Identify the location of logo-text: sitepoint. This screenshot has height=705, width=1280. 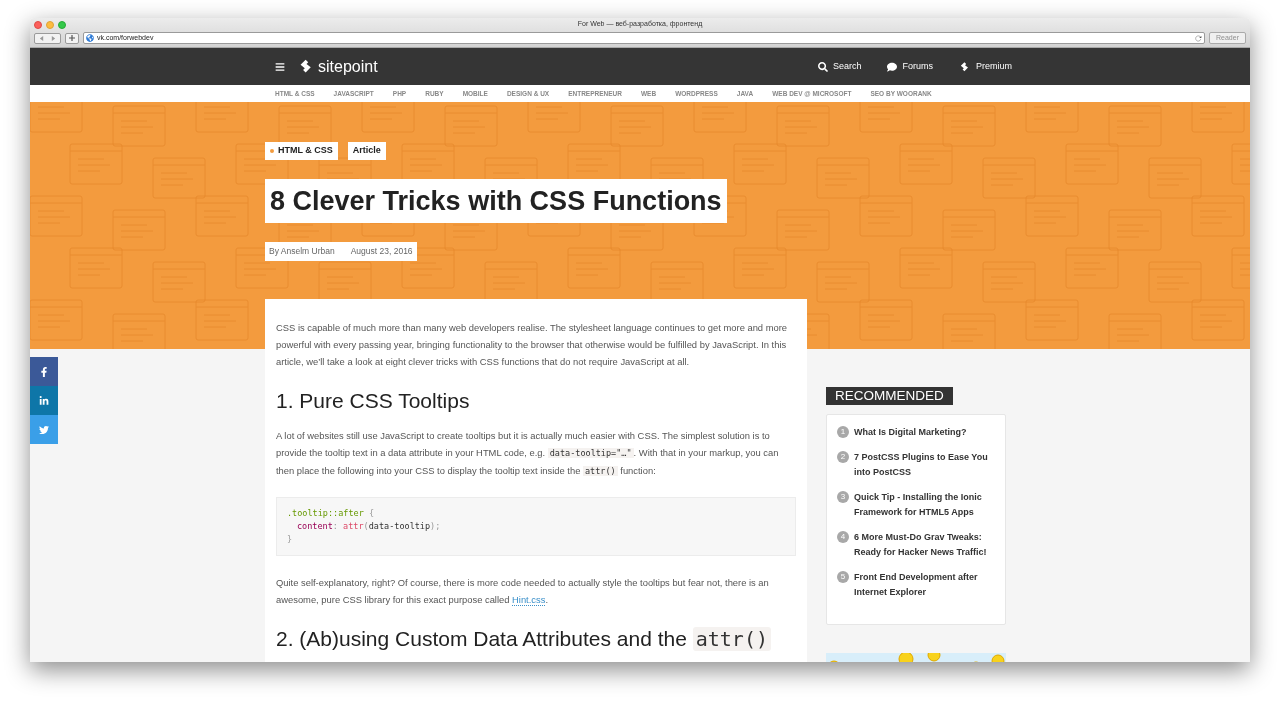
(348, 66).